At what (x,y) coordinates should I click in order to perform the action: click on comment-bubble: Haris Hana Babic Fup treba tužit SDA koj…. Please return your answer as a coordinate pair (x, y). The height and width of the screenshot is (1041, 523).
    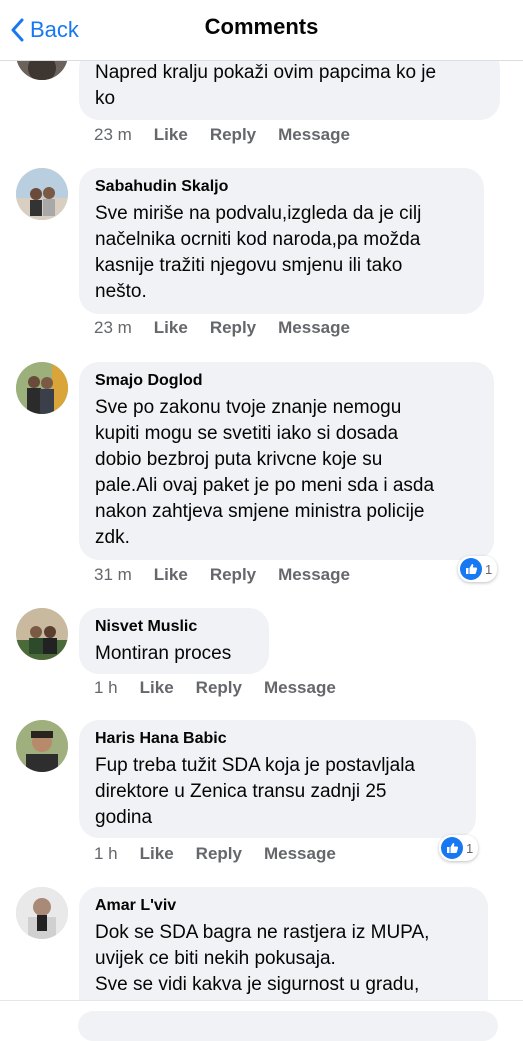
    Looking at the image, I should click on (277, 779).